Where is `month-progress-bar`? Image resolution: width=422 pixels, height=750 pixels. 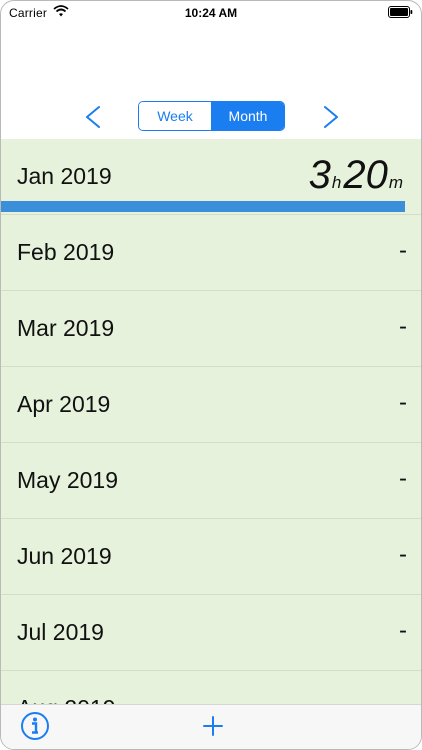 month-progress-bar is located at coordinates (203, 206).